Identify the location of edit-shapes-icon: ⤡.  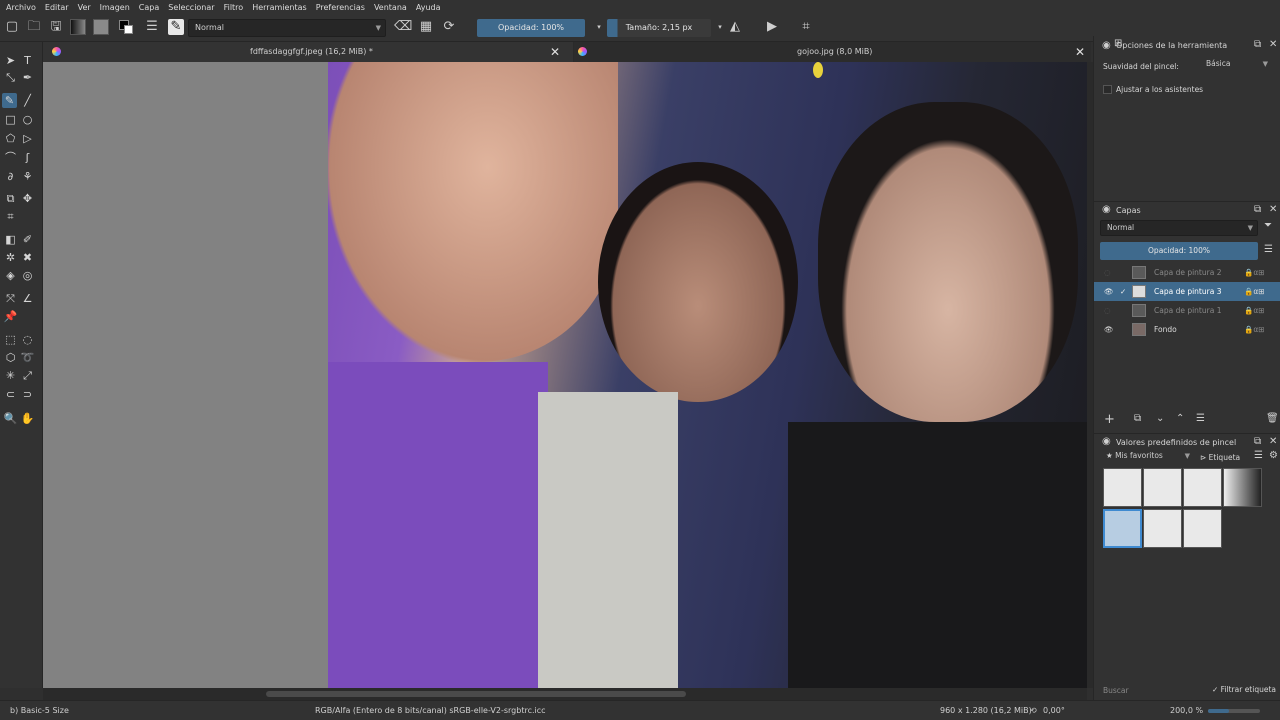
(10, 77).